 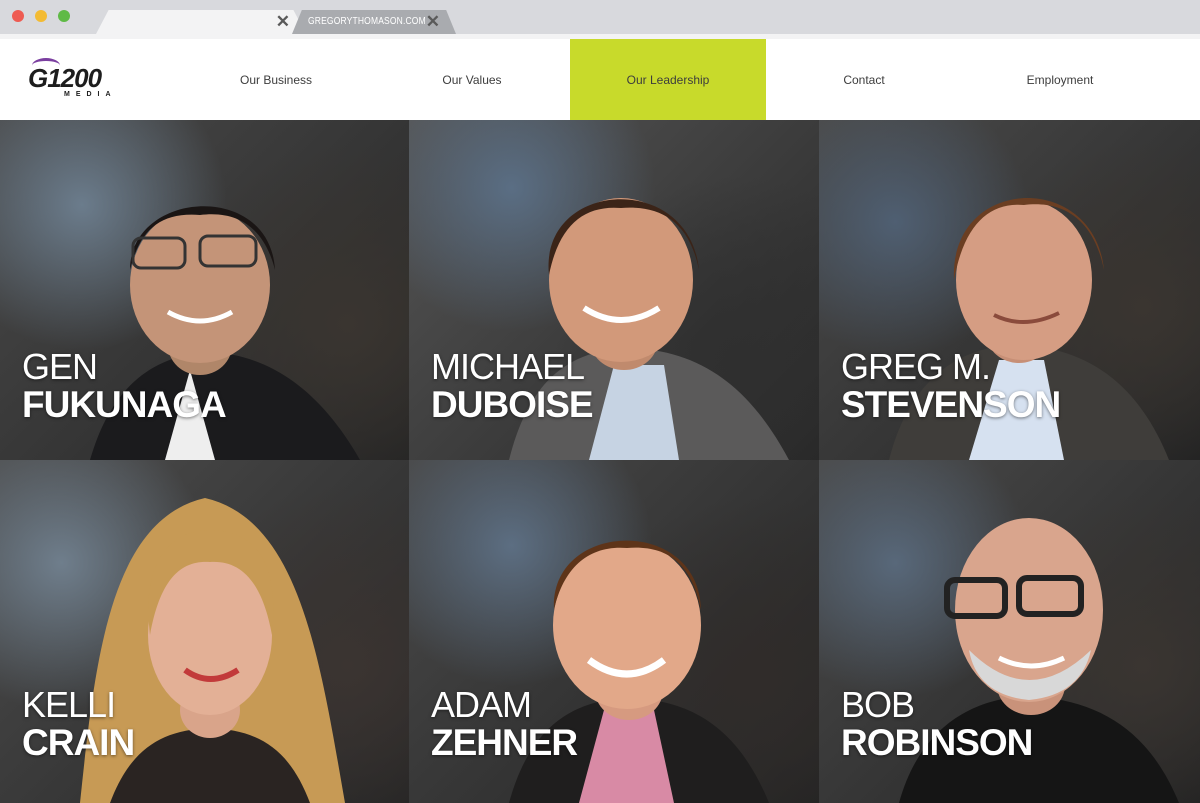 I want to click on logo-wordmark: G1200, so click(x=65, y=78).